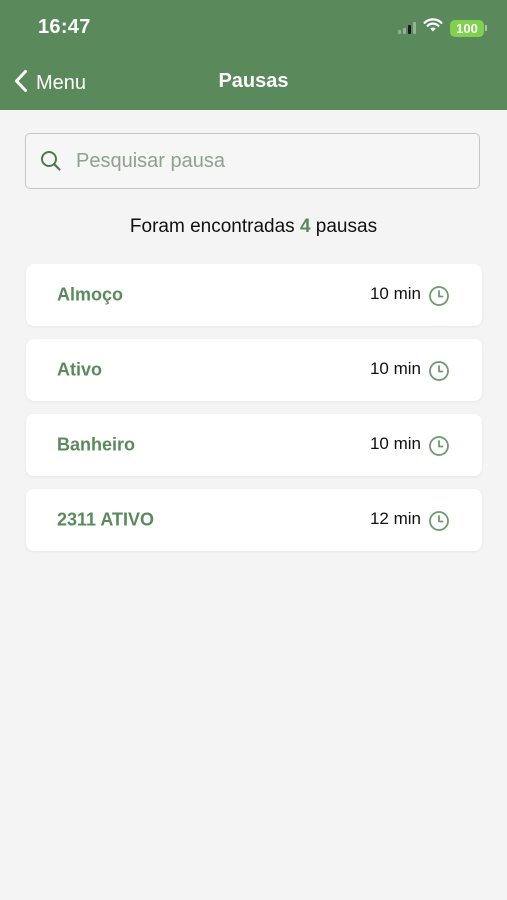 The image size is (507, 900). I want to click on result-summary: Foram encontradas 4 pausas, so click(253, 227).